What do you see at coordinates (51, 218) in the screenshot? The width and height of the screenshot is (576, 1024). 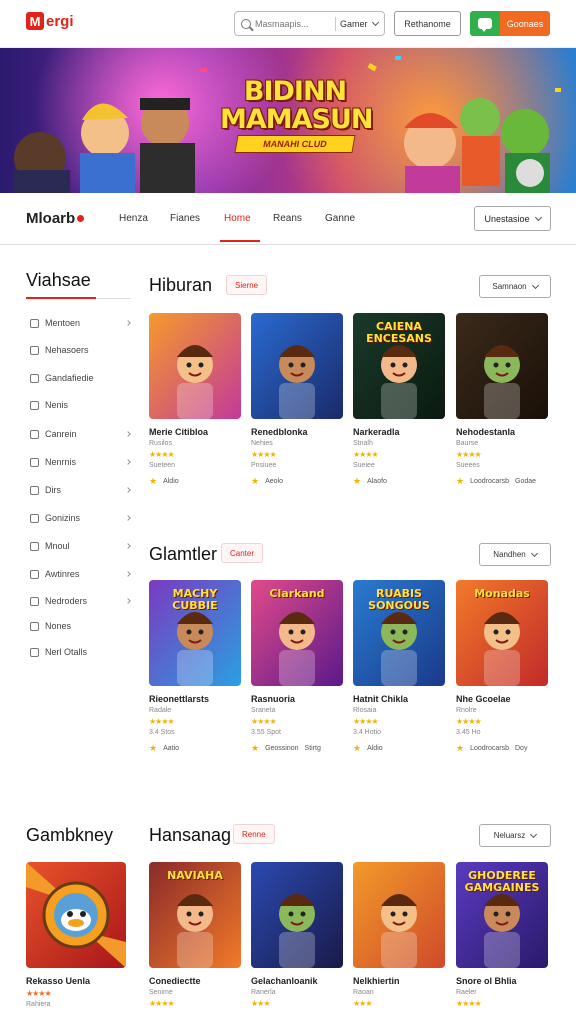 I see `secondary-brand-text: Mloarb` at bounding box center [51, 218].